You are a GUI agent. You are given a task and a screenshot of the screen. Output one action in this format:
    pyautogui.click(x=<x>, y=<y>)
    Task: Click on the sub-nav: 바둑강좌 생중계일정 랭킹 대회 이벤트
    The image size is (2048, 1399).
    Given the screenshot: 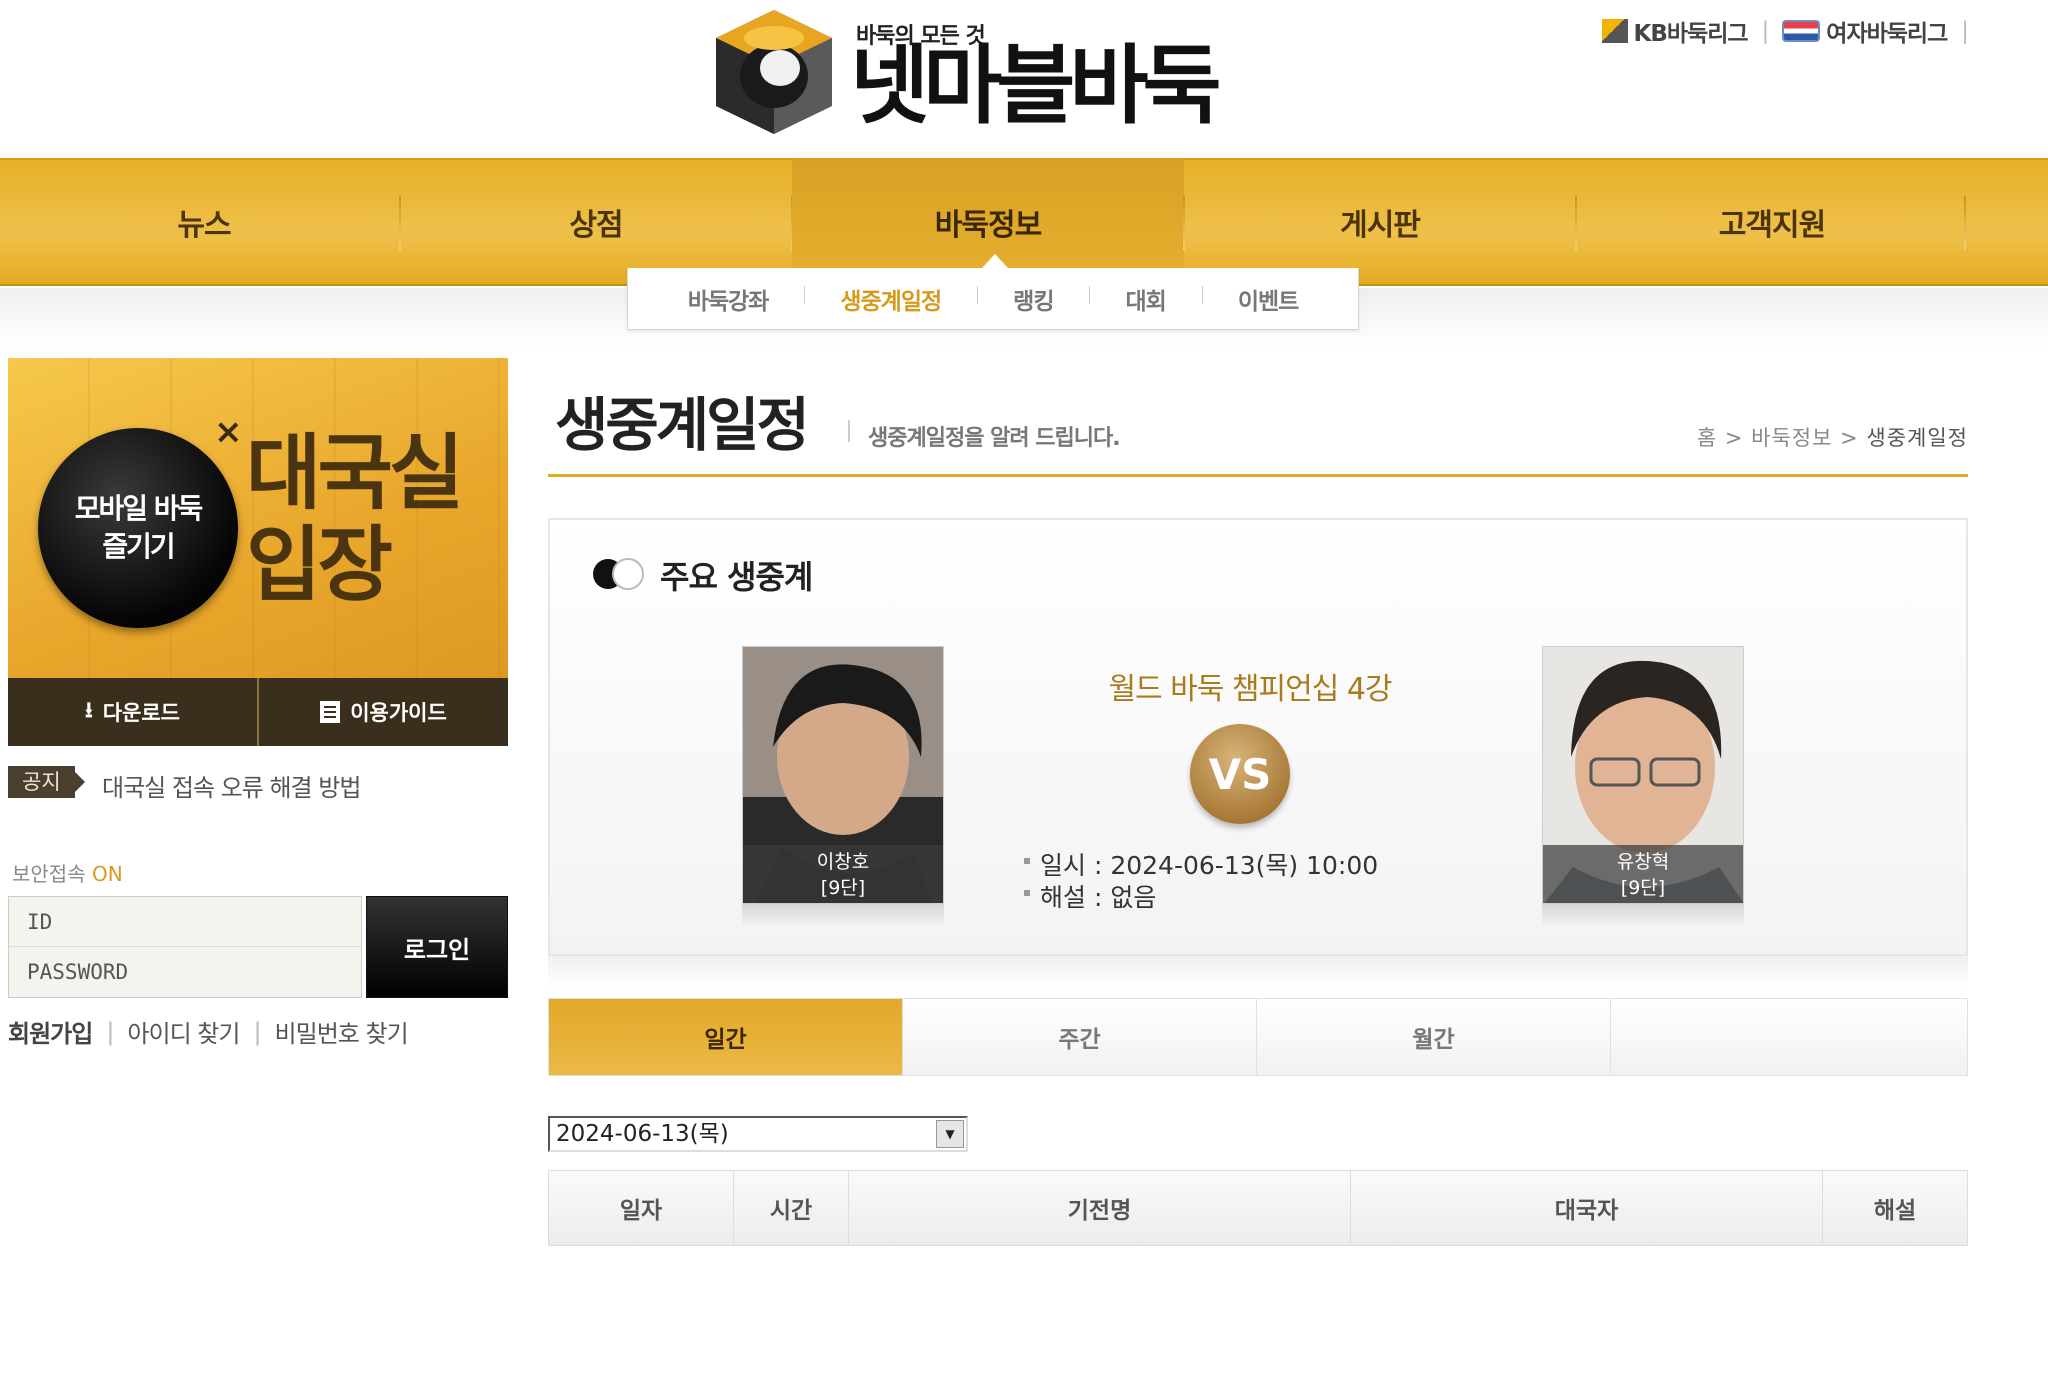 What is the action you would take?
    pyautogui.click(x=993, y=299)
    